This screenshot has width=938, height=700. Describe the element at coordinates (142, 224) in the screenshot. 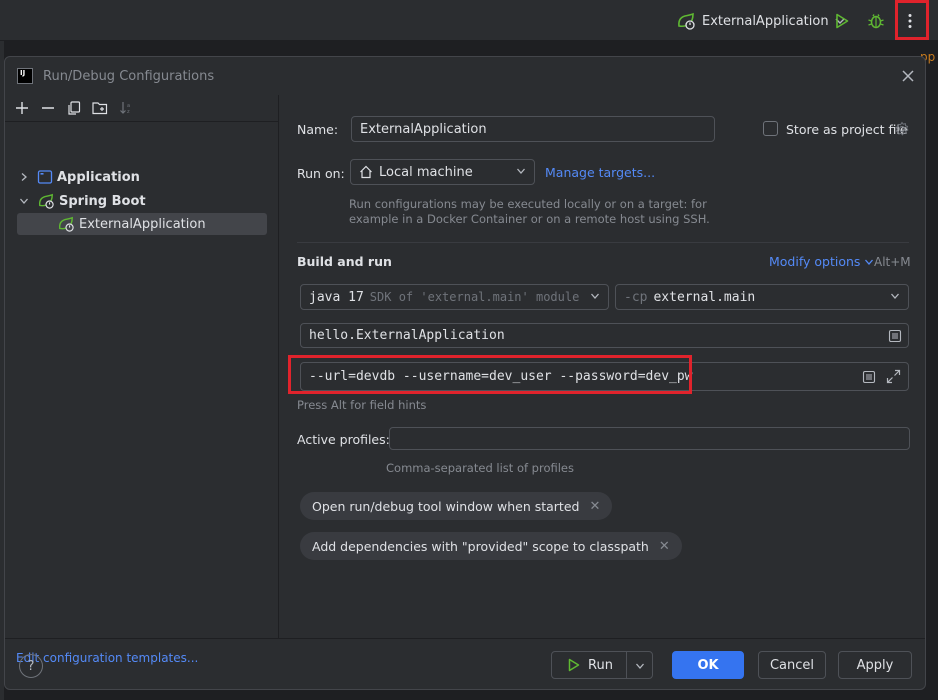

I see `tree-item-label: ExternalApplication` at that location.